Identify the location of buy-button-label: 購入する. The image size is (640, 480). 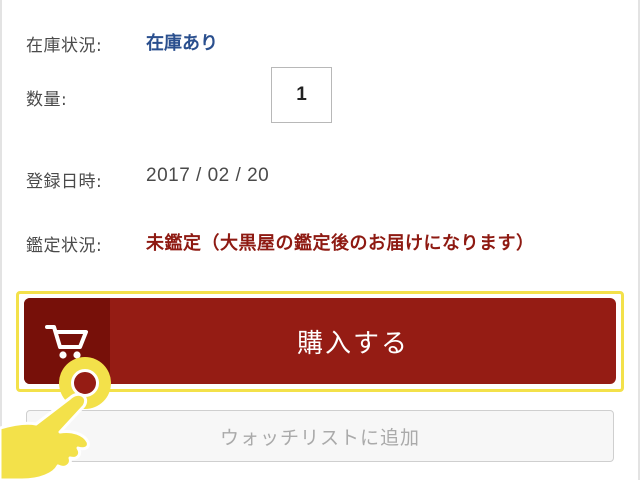
(352, 343).